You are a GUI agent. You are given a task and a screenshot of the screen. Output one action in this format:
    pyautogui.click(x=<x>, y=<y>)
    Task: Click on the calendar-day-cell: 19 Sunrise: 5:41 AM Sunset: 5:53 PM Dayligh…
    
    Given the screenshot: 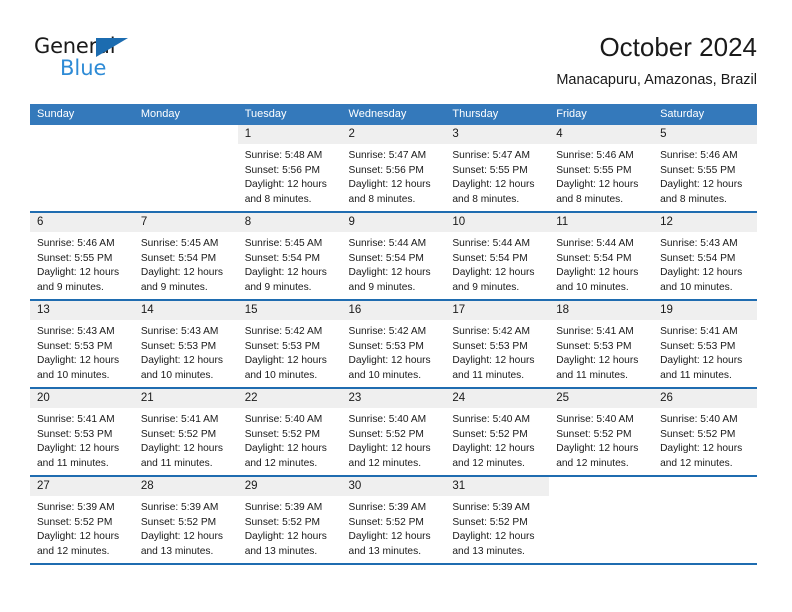 What is the action you would take?
    pyautogui.click(x=705, y=344)
    